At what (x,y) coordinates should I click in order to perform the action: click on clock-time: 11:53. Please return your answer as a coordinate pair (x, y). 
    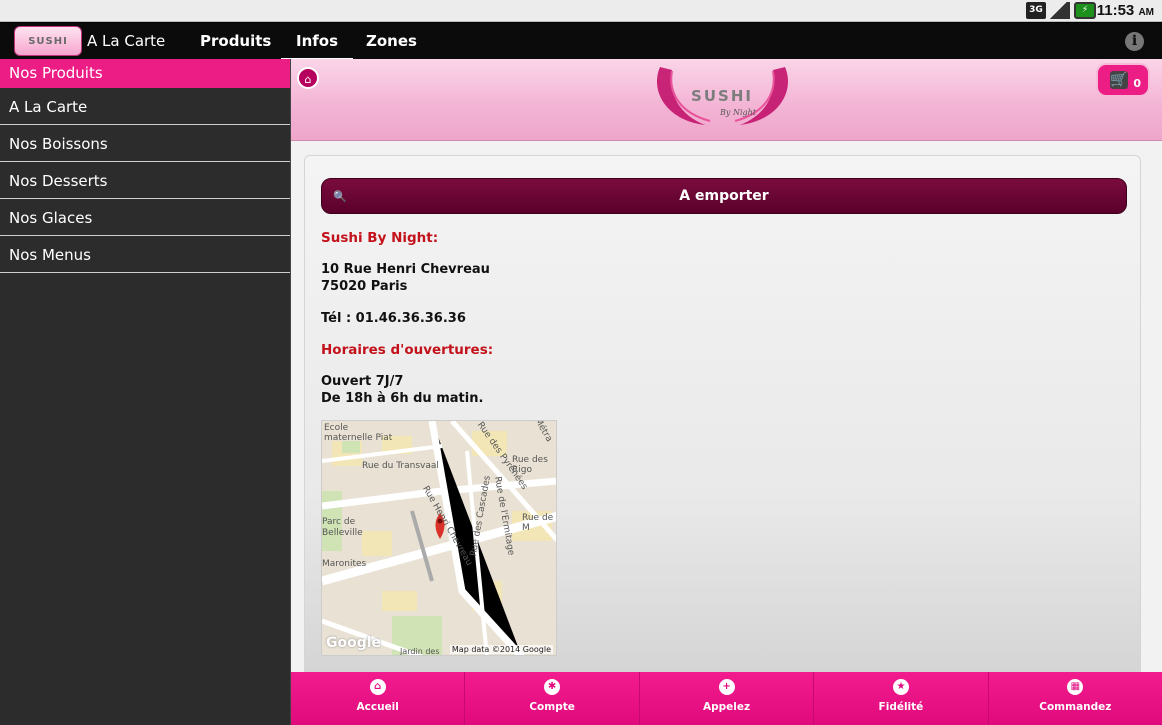
    Looking at the image, I should click on (1115, 10).